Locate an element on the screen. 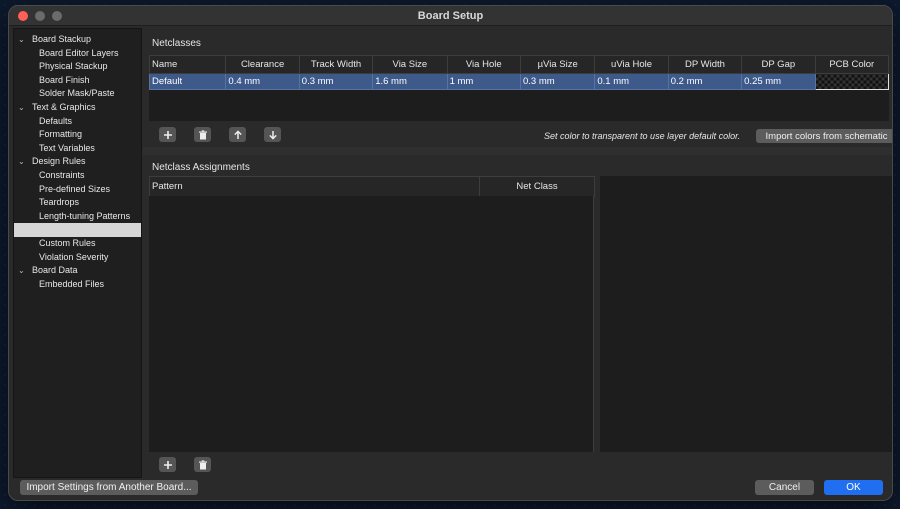  cell-pcb-color-swatch is located at coordinates (852, 81).